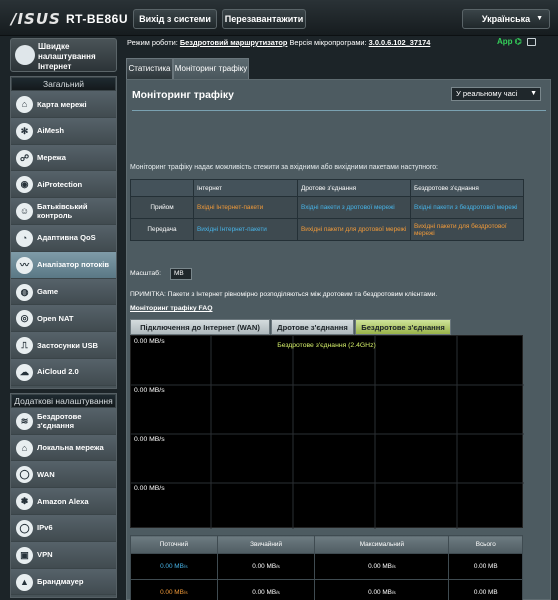  I want to click on aiprotection-icon: ◉, so click(24, 185).